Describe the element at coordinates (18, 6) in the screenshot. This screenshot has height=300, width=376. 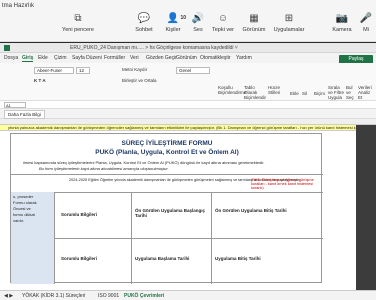
I see `meeting-title: tma Hazırlık` at that location.